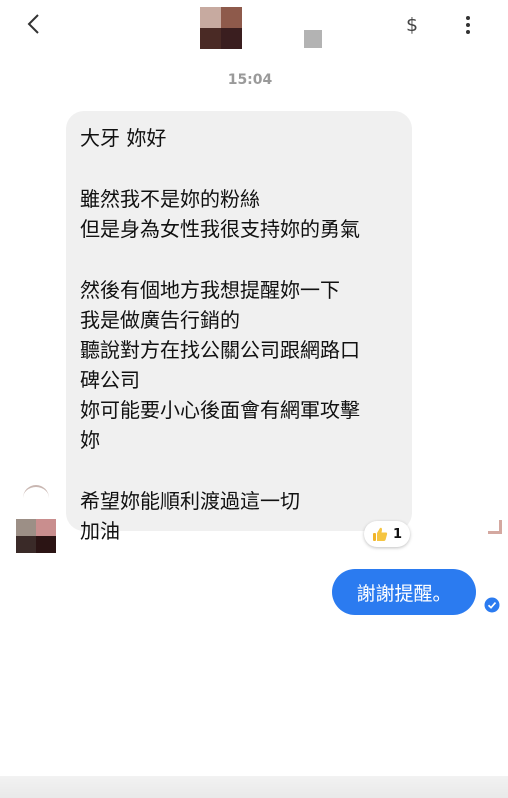 Image resolution: width=508 pixels, height=798 pixels. I want to click on message-line: 然後有個地方我想提醒妳一下, so click(210, 290).